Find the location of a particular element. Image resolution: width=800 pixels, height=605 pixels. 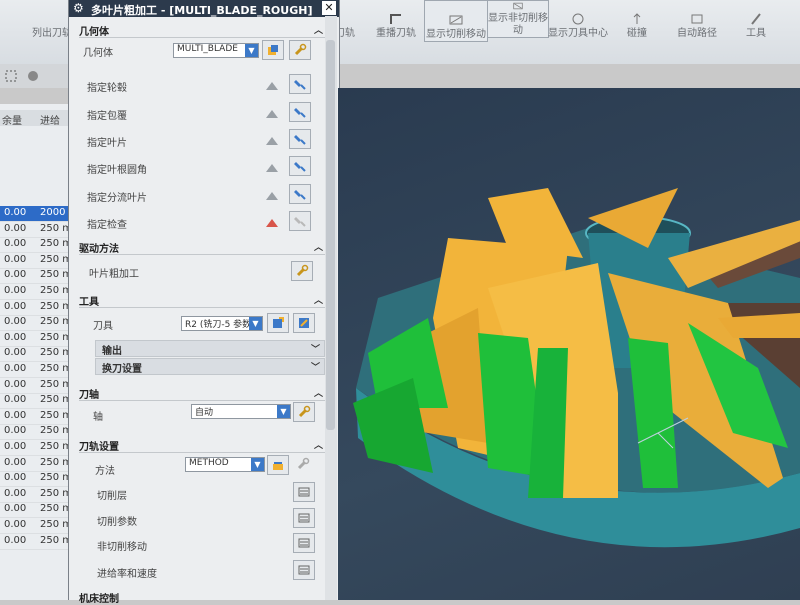

section-title: 驱动方法 is located at coordinates (99, 249).